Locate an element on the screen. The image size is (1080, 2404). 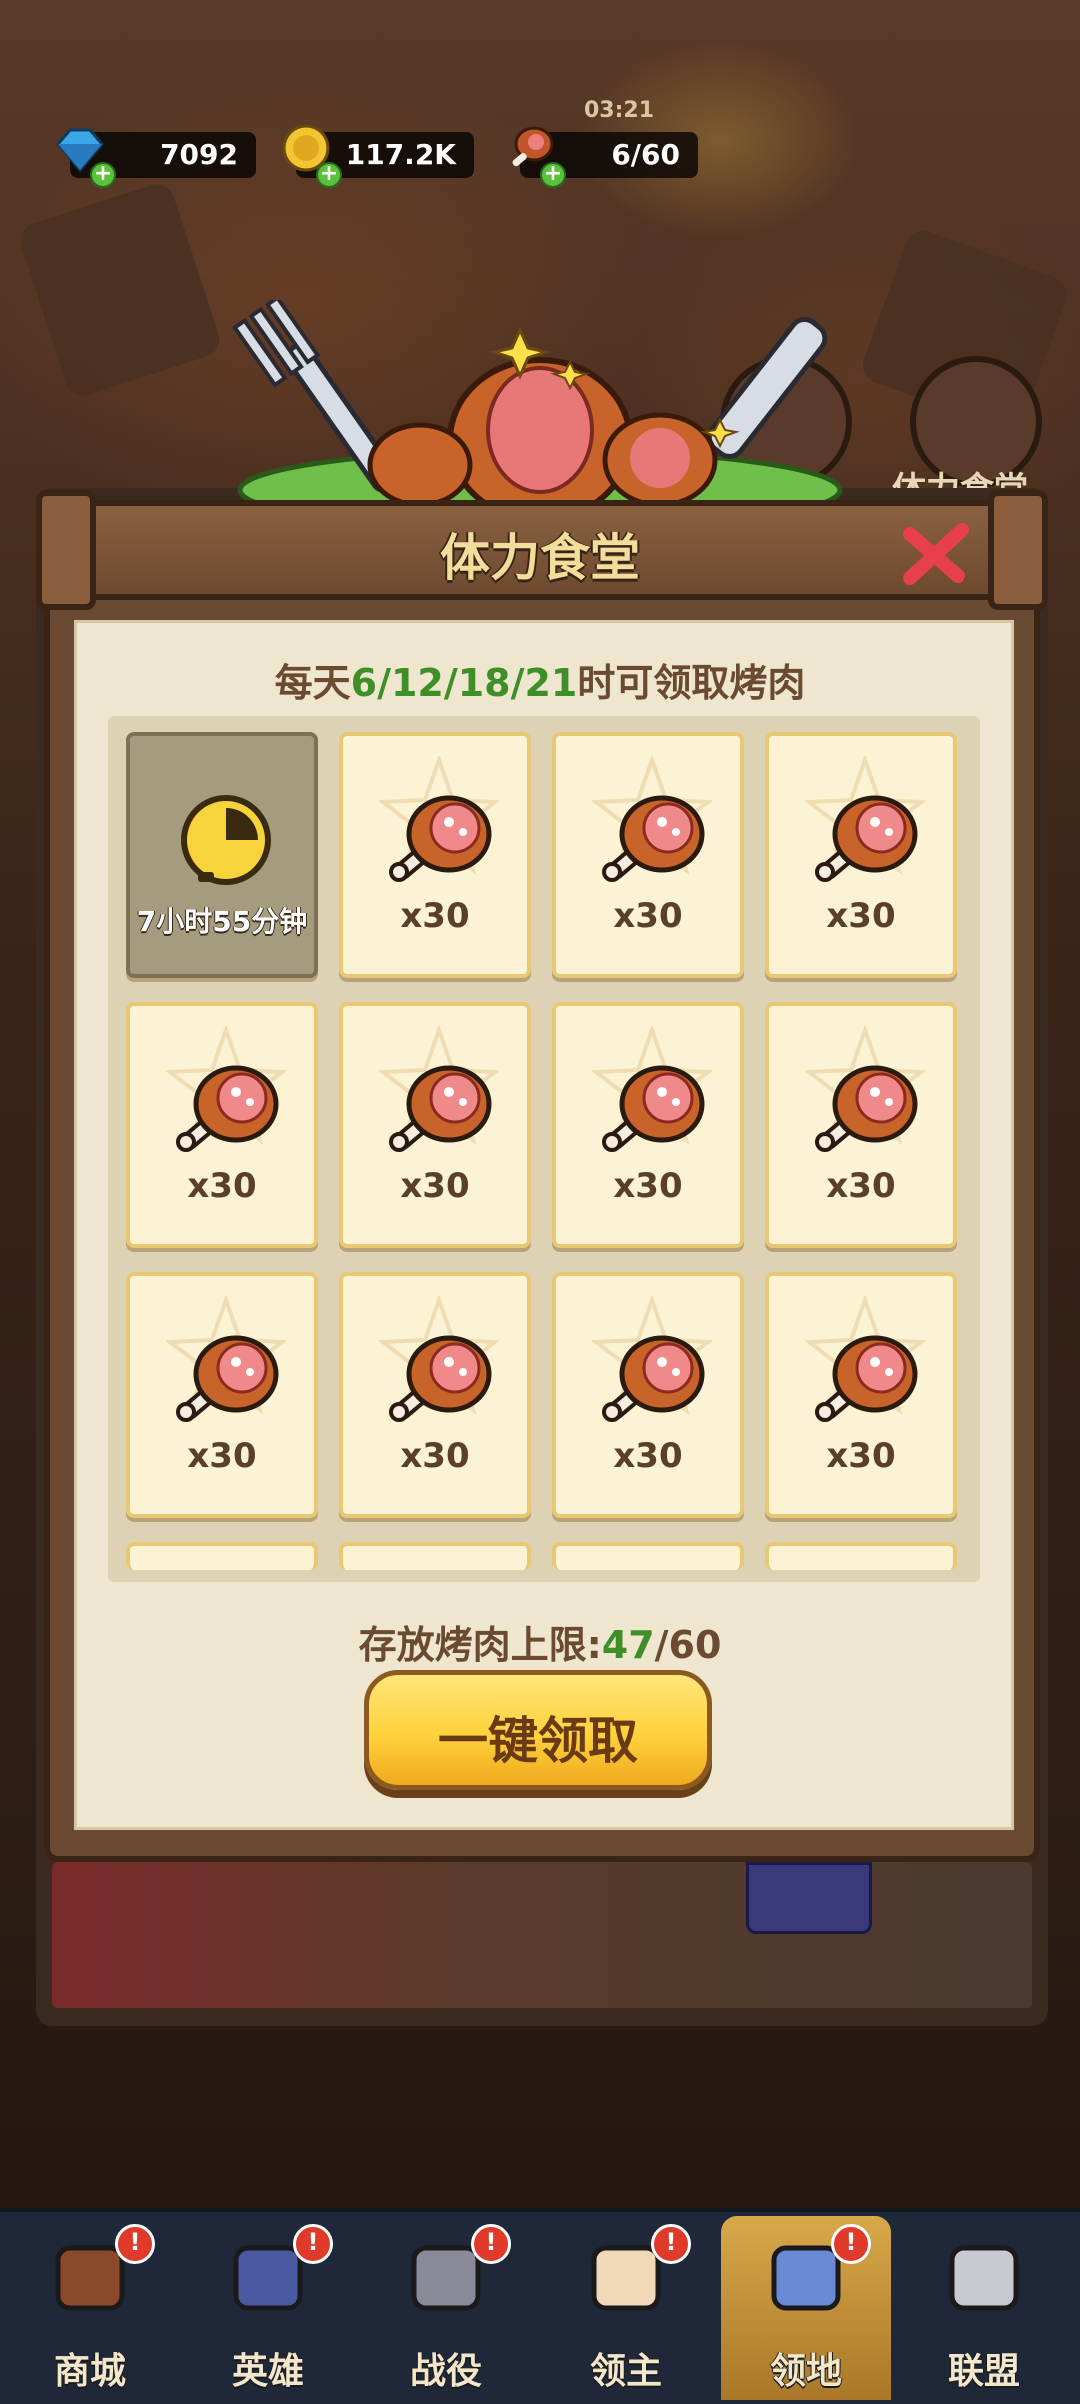
claim-all-button: 一键领取 is located at coordinates (538, 1730).